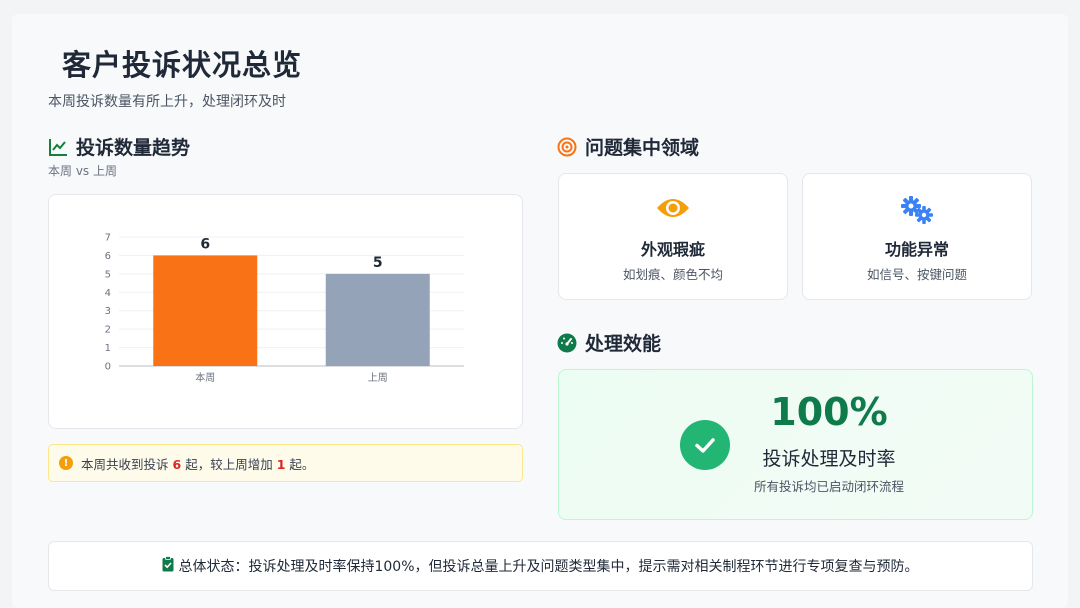 The width and height of the screenshot is (1080, 608). Describe the element at coordinates (66, 463) in the screenshot. I see `warning-icon: !` at that location.